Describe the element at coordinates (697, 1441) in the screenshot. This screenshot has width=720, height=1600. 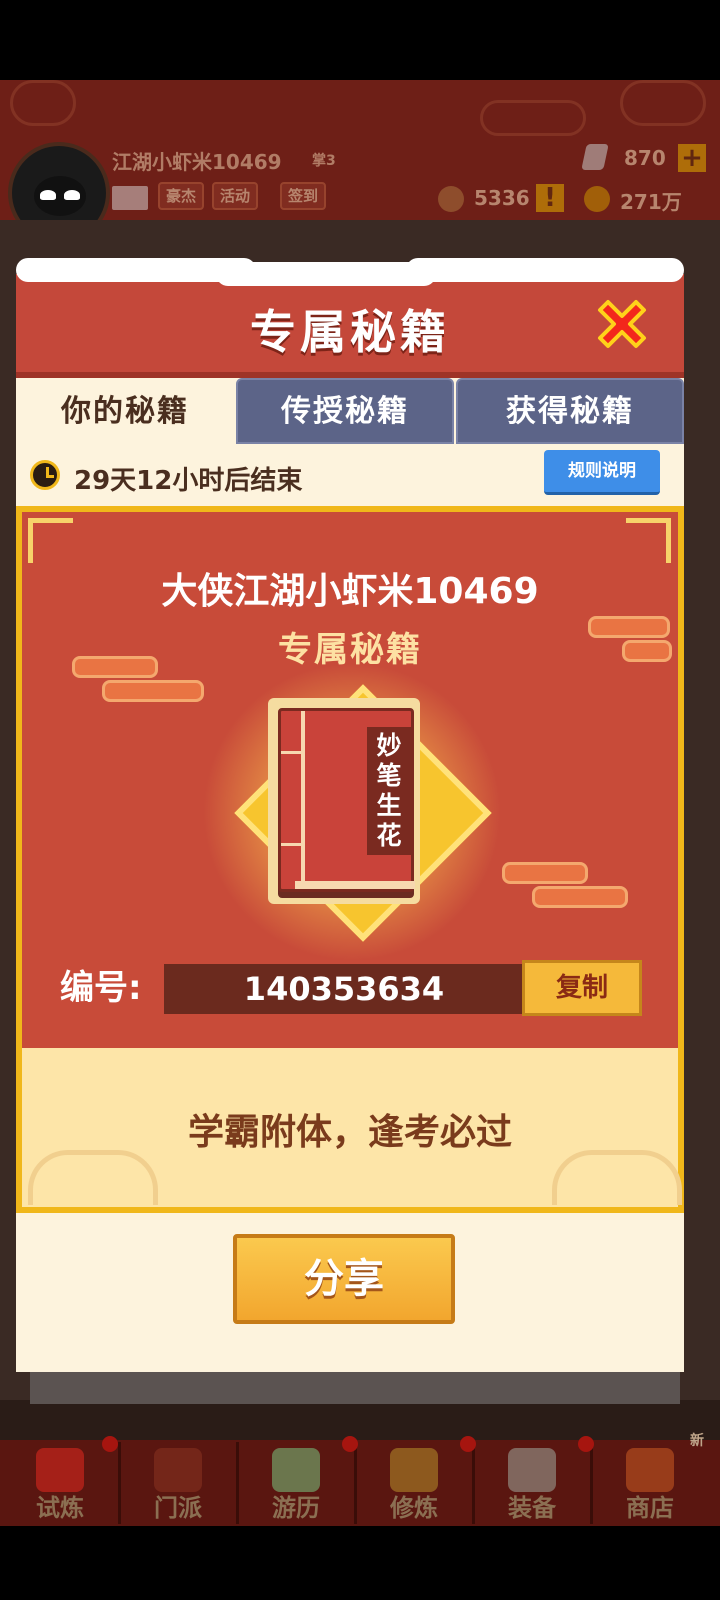
I see `new-badge: 新` at that location.